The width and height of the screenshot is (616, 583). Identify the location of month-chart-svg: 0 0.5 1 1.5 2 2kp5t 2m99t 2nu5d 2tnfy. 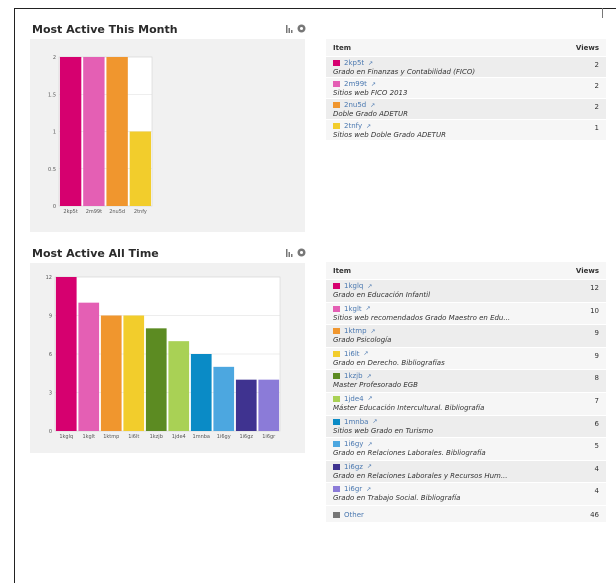
(100, 135).